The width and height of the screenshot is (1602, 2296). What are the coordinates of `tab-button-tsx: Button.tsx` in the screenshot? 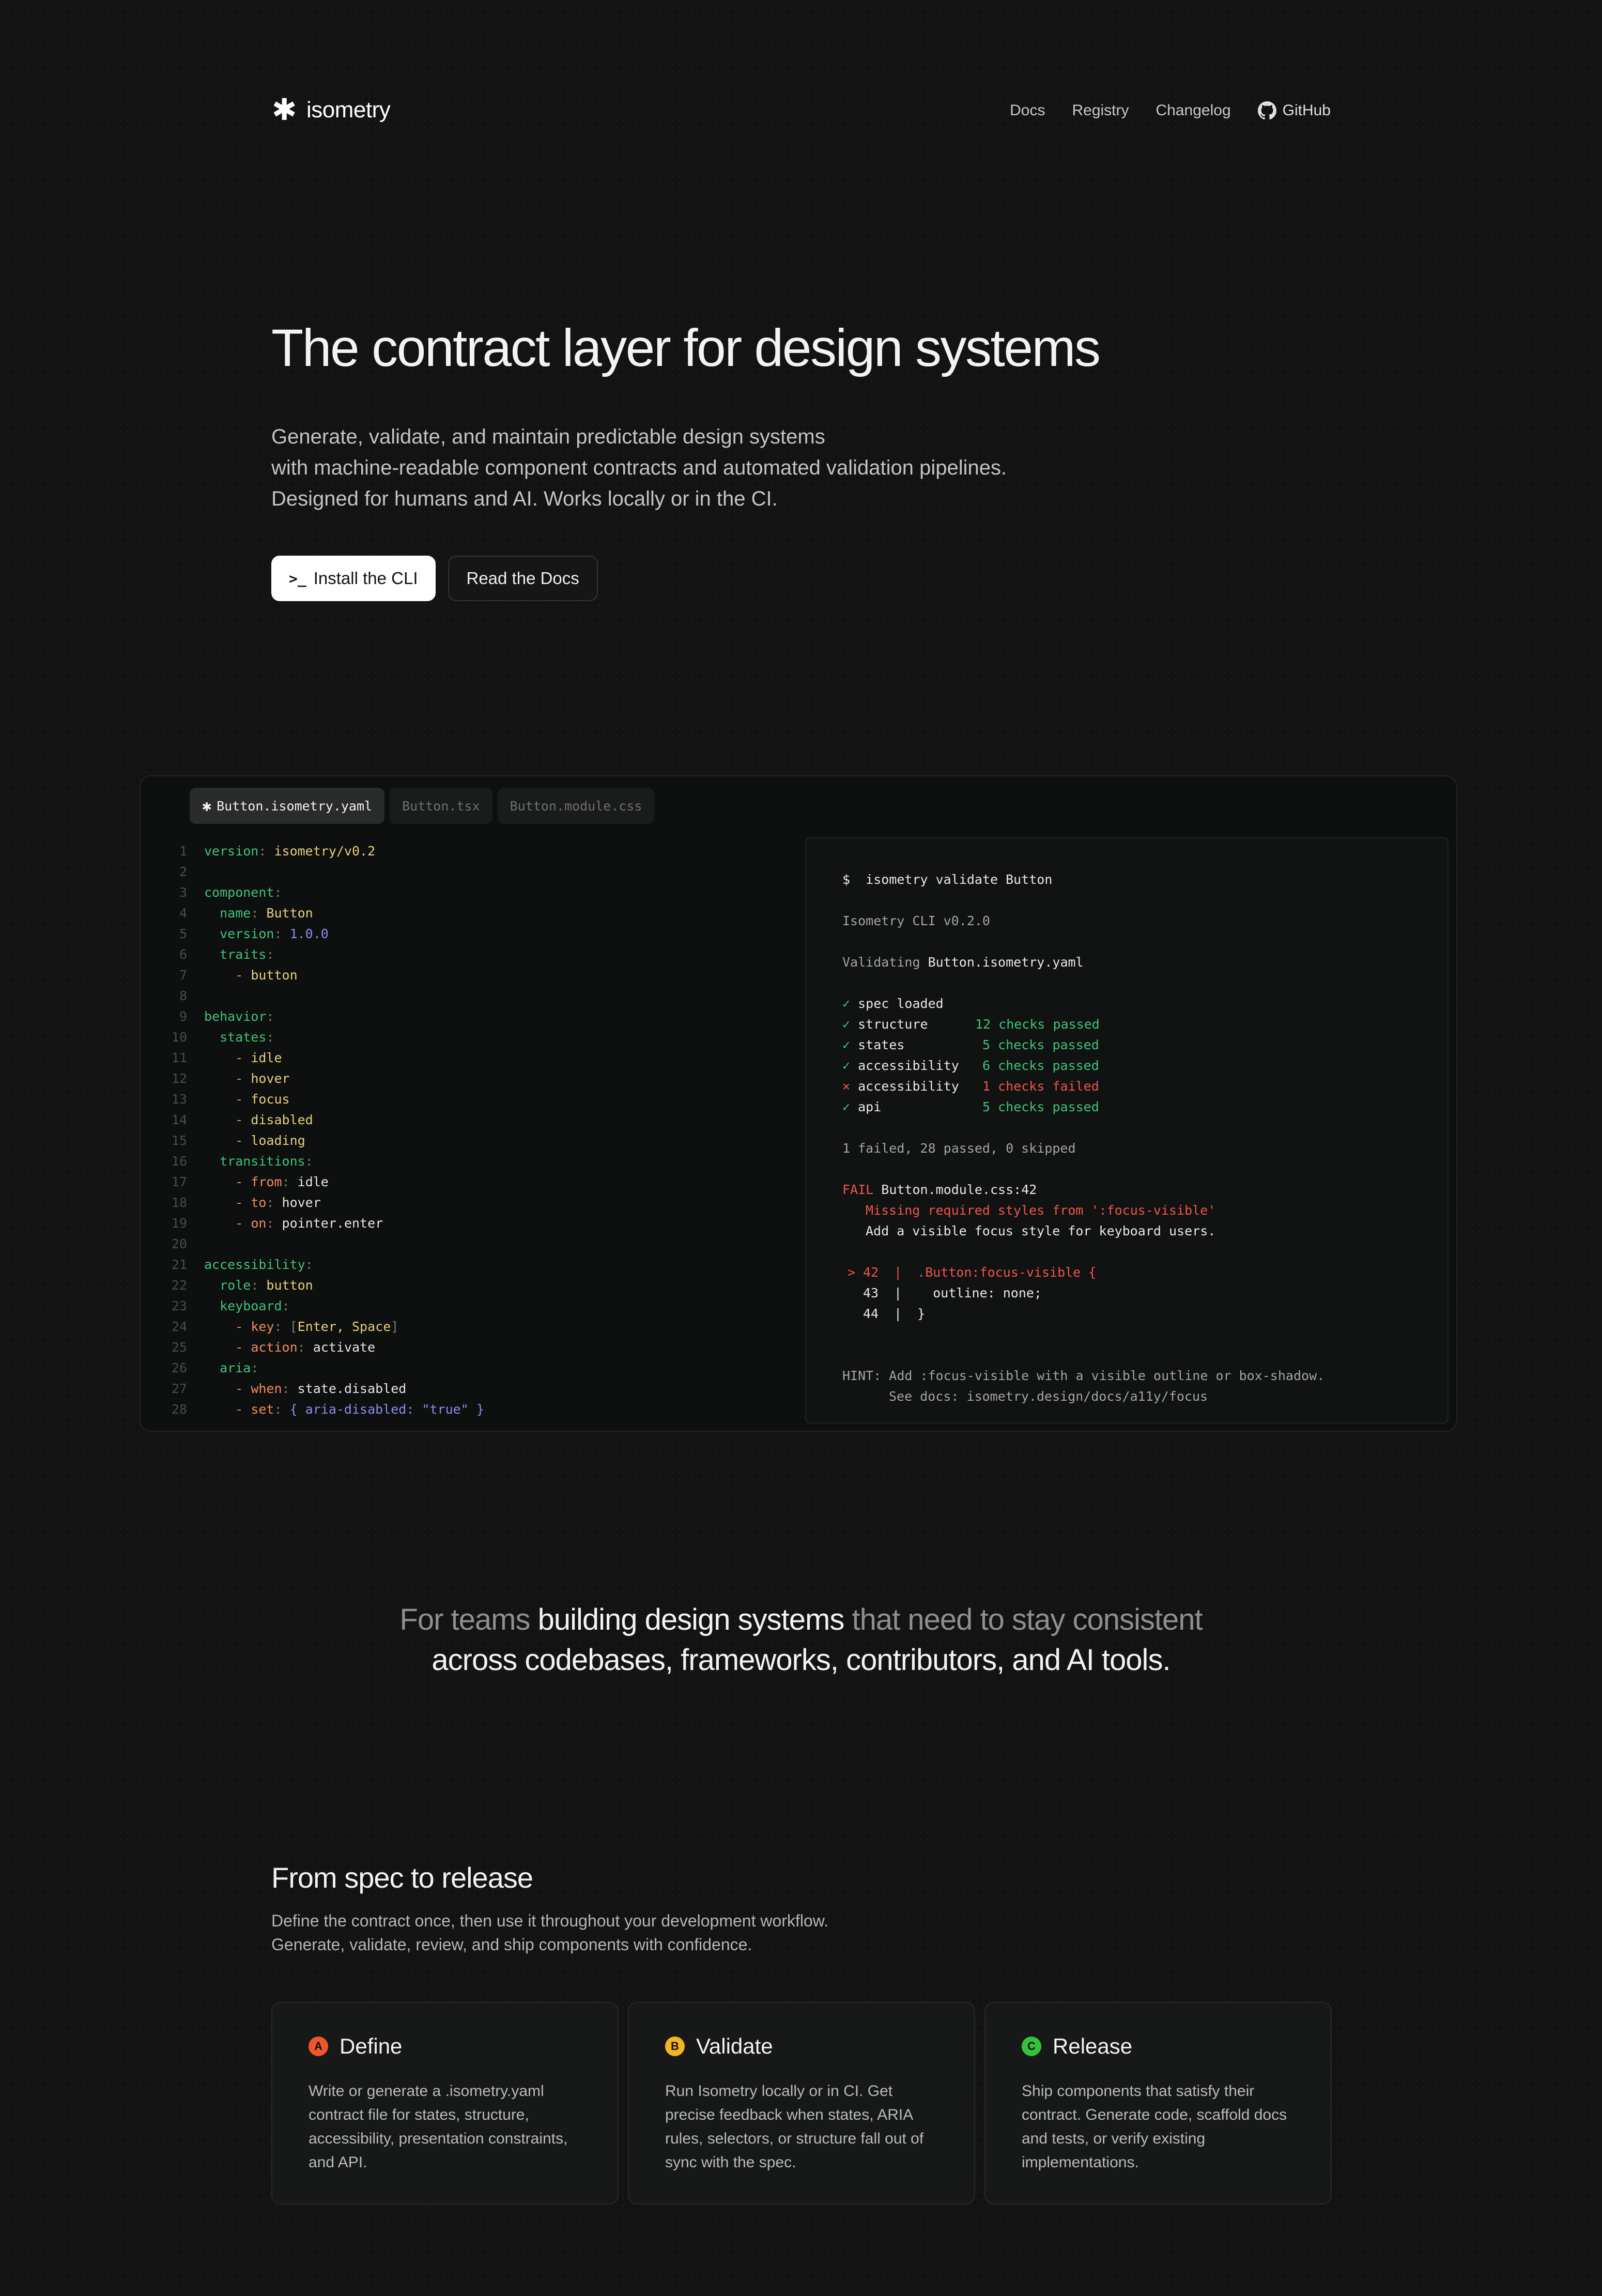 It's located at (441, 806).